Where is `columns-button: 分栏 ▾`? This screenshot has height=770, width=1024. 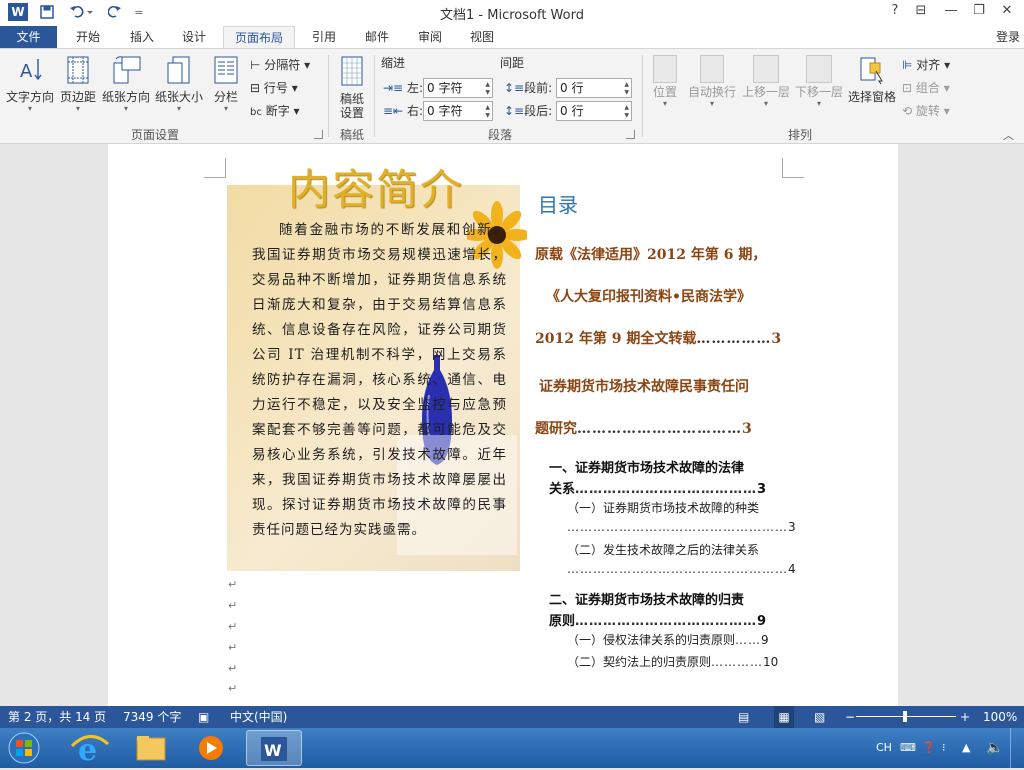 columns-button: 分栏 ▾ is located at coordinates (226, 84).